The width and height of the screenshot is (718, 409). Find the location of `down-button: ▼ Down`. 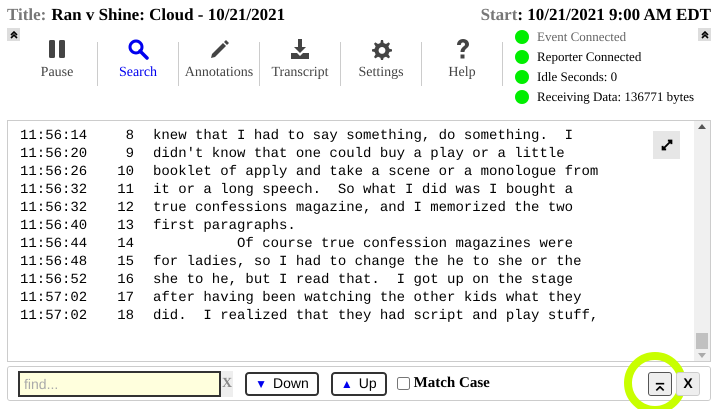

down-button: ▼ Down is located at coordinates (282, 384).